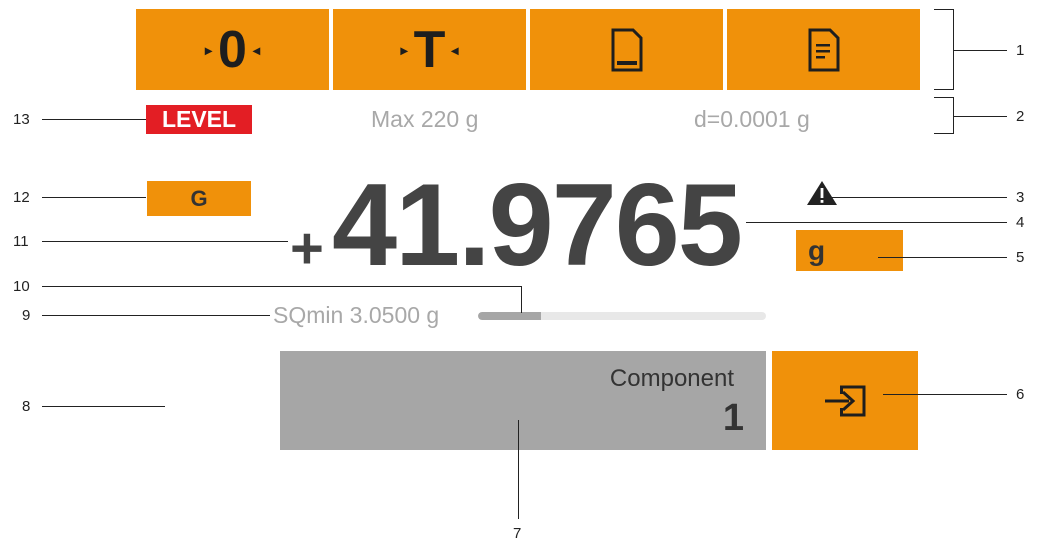 The width and height of the screenshot is (1040, 542). I want to click on document-report-icon, so click(823, 49).